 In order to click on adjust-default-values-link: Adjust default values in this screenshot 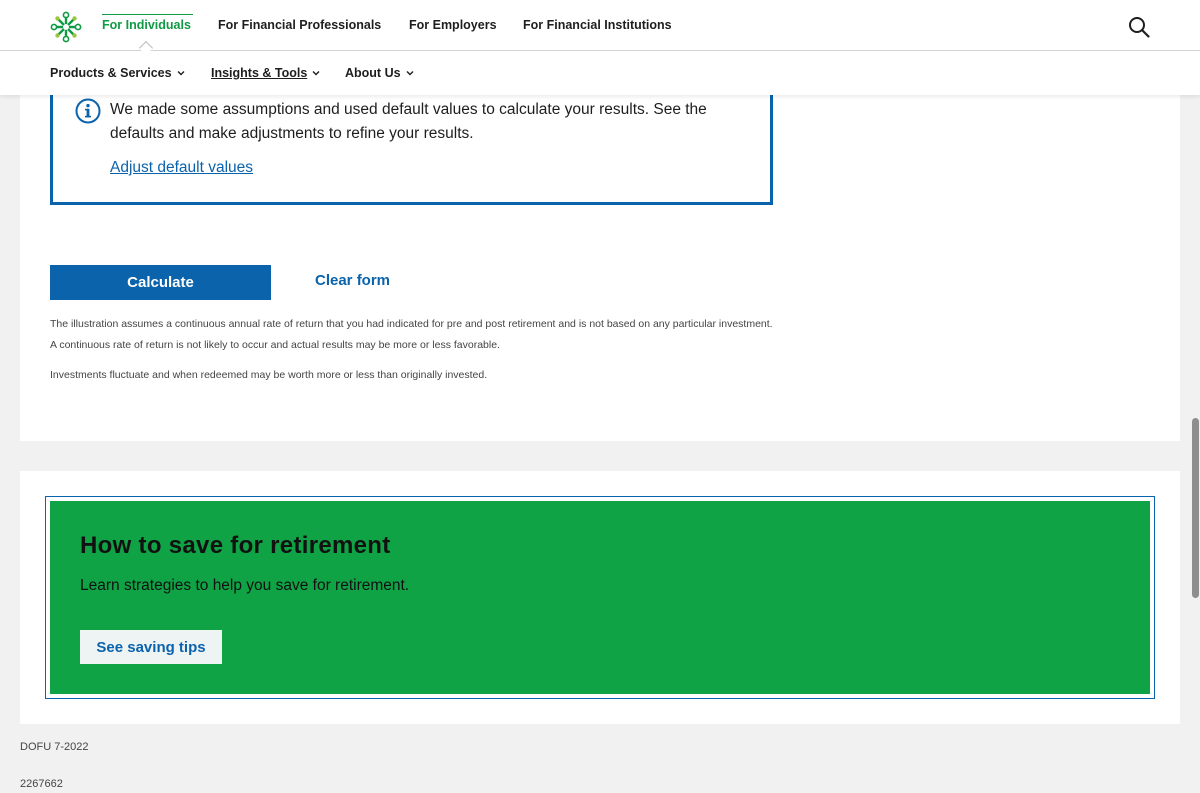, I will do `click(181, 168)`.